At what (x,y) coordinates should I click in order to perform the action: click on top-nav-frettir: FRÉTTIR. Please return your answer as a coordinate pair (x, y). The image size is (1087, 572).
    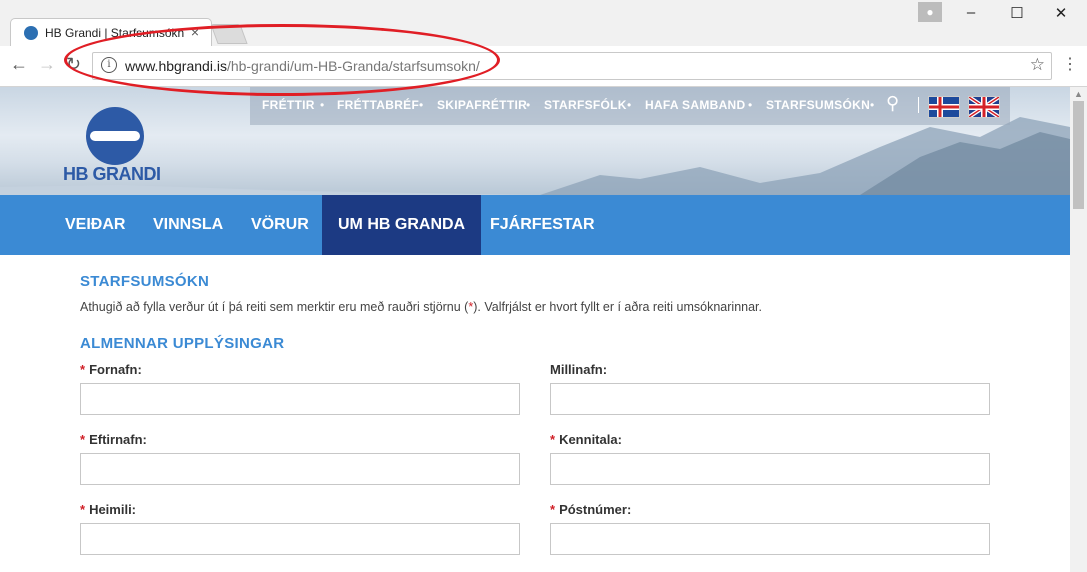
    Looking at the image, I should click on (288, 105).